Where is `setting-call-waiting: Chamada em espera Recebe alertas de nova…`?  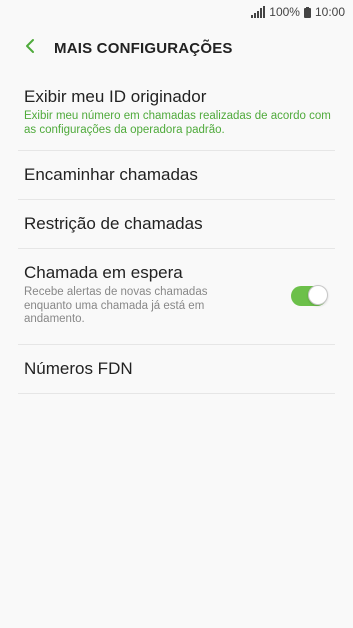
setting-call-waiting: Chamada em espera Recebe alertas de nova… is located at coordinates (176, 297).